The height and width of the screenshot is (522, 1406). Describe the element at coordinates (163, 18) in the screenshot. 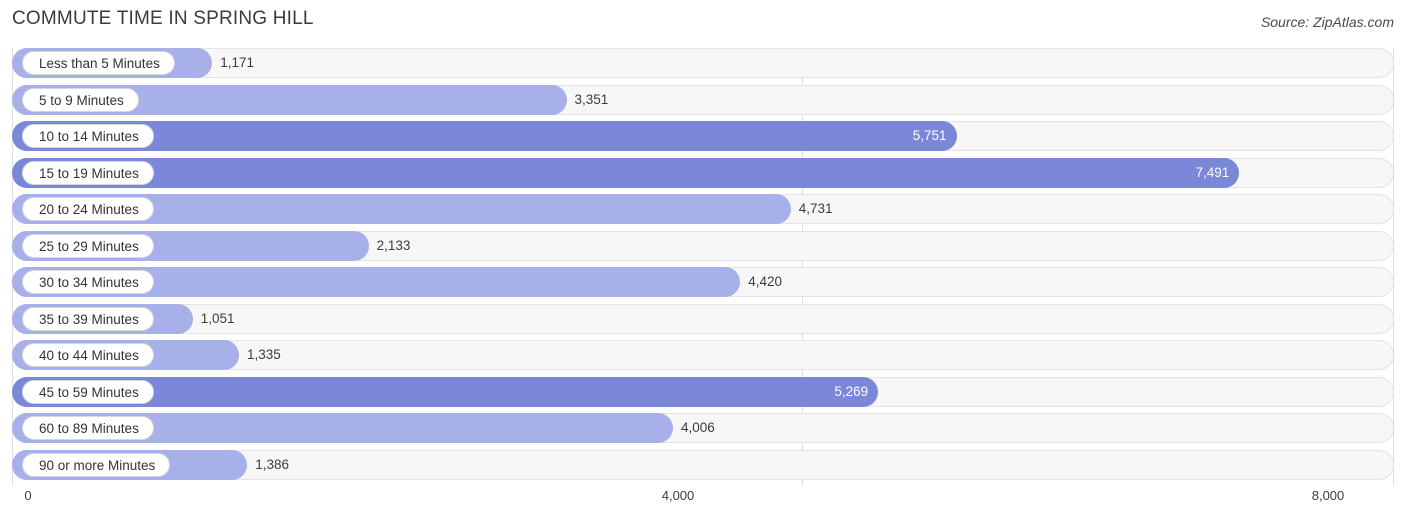

I see `page-title: COMMUTE TIME IN SPRING HILL` at that location.